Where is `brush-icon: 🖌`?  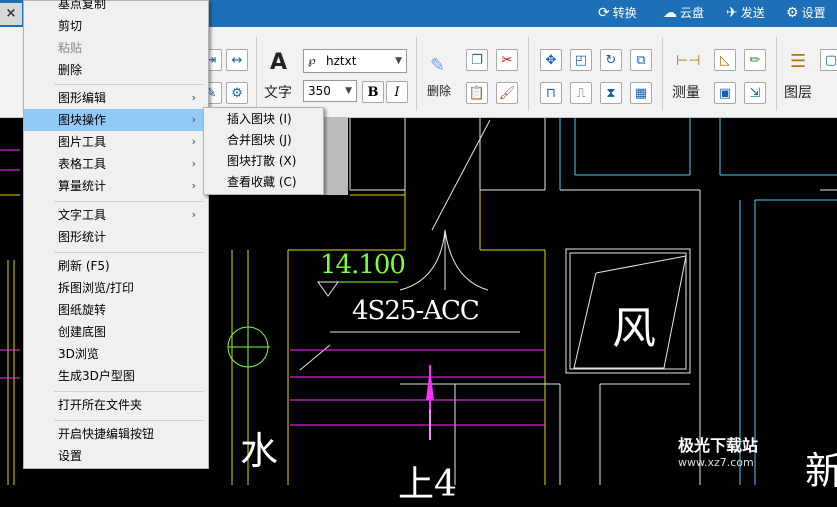
brush-icon: 🖌 is located at coordinates (507, 93).